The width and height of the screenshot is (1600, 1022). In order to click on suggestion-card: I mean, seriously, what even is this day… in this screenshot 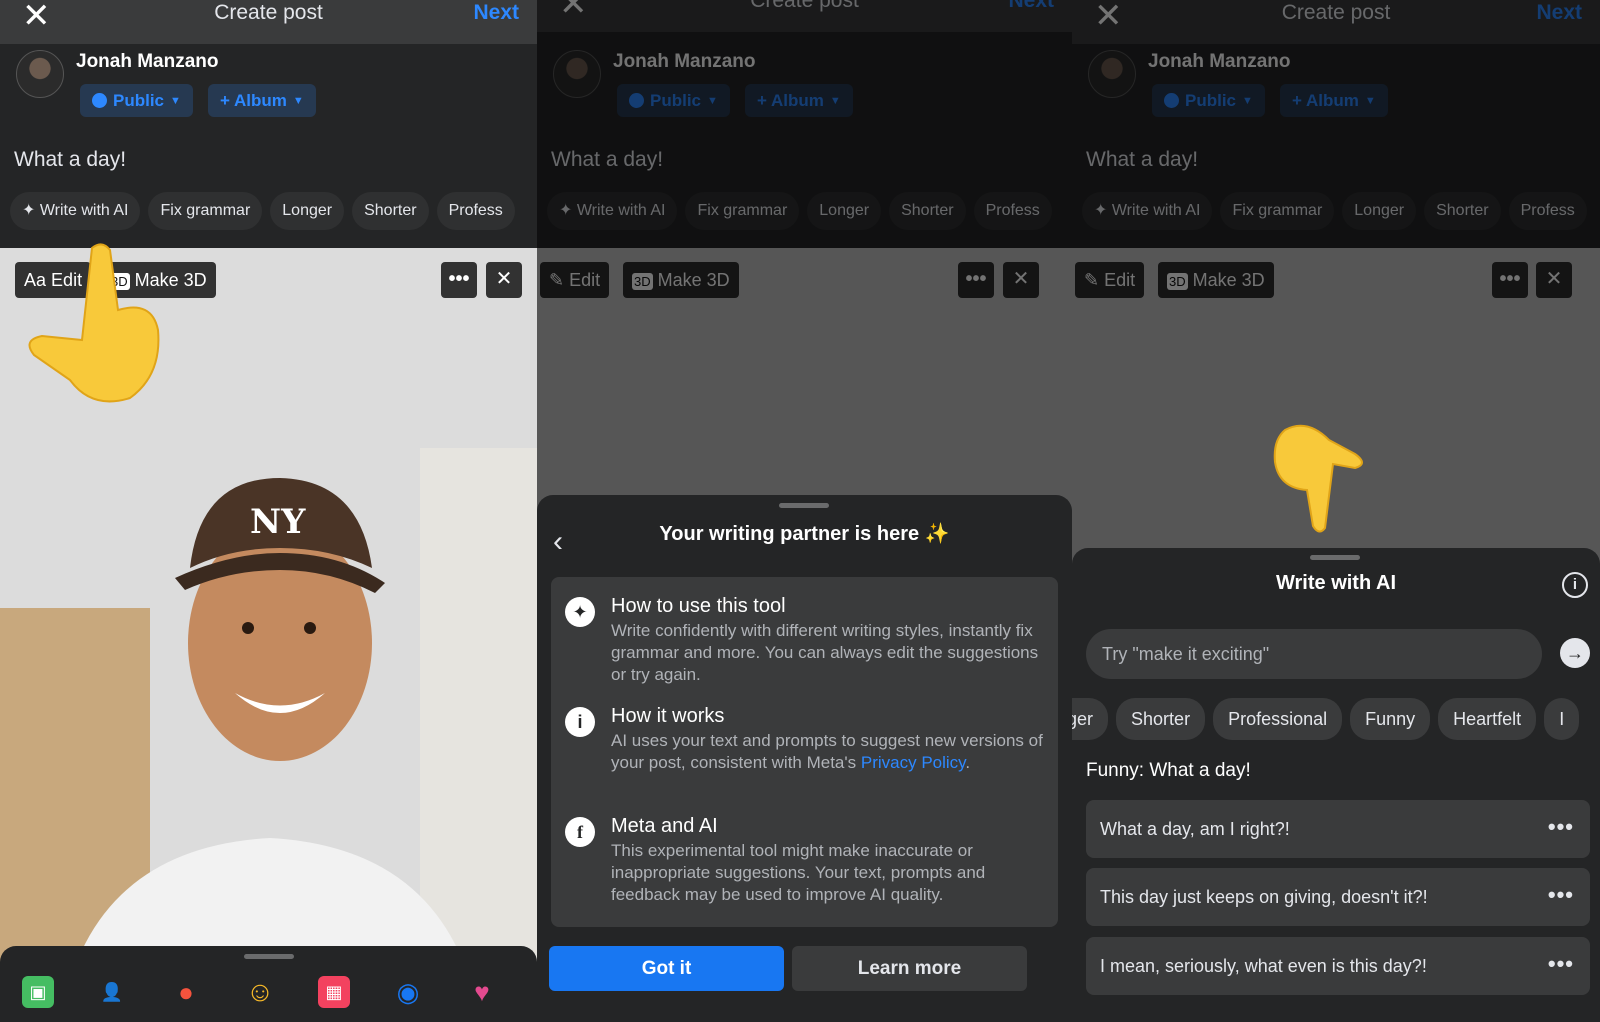, I will do `click(1338, 966)`.